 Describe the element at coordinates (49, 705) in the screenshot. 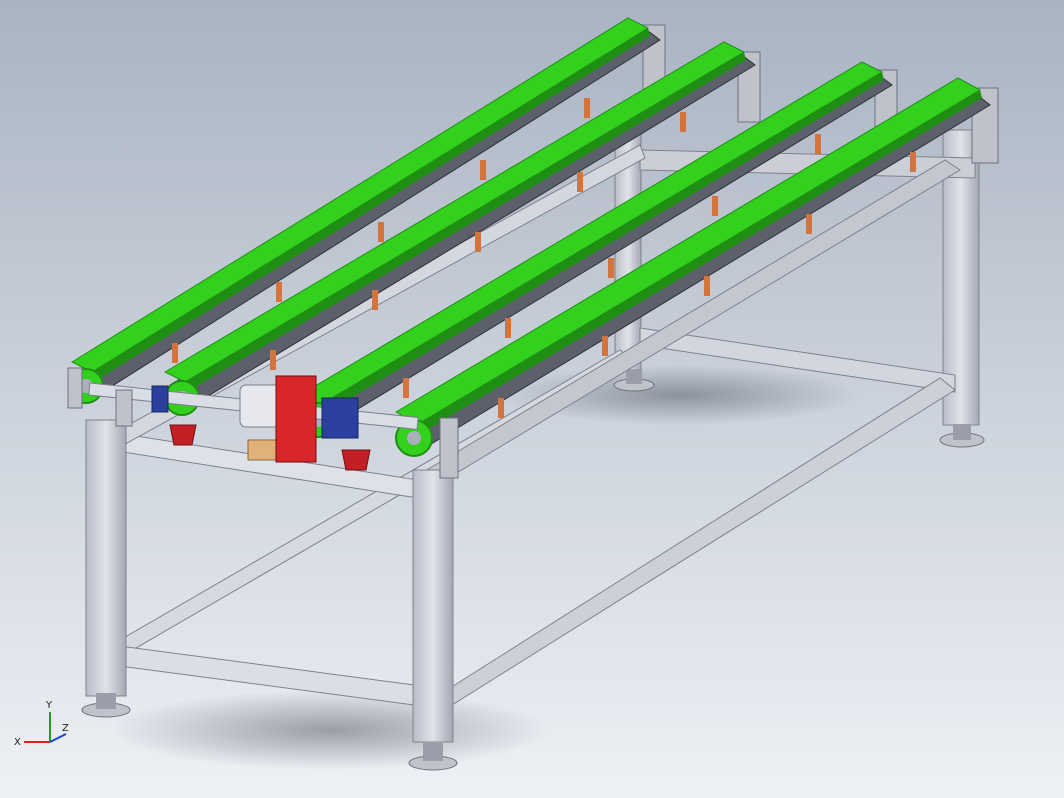

I see `triad-y-label: Y` at that location.